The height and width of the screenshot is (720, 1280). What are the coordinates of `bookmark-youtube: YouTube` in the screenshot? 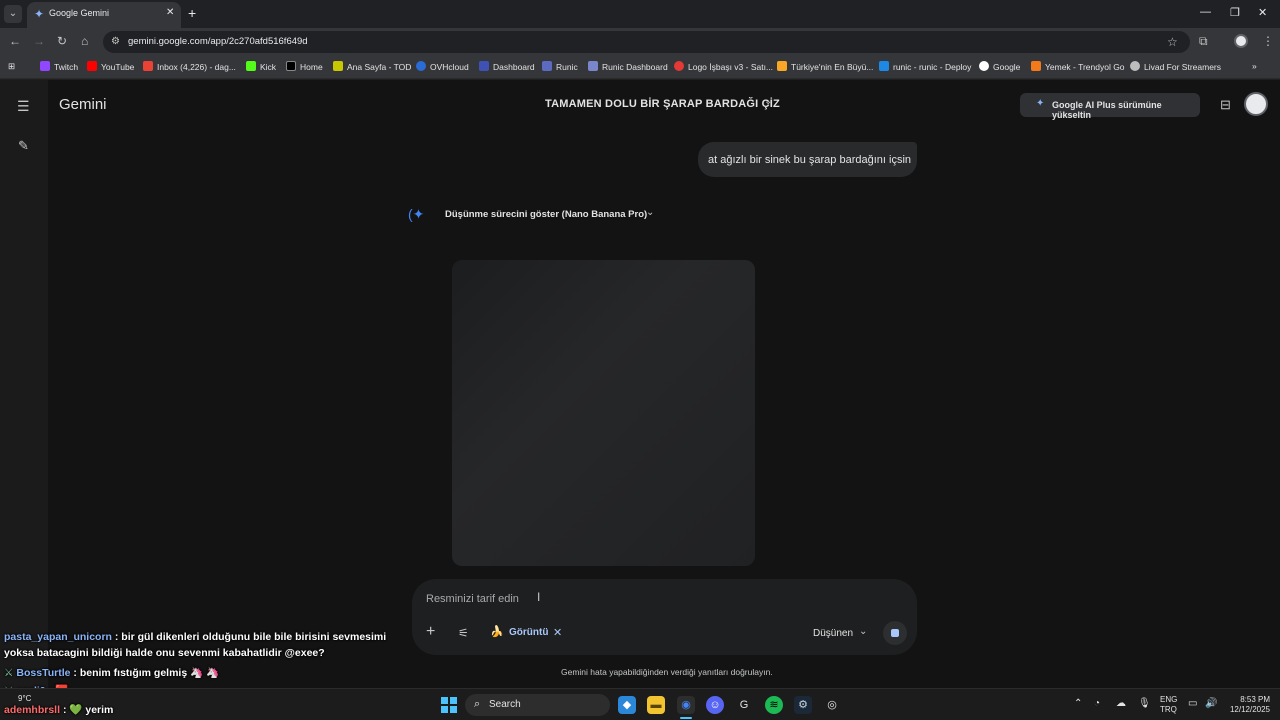 It's located at (110, 66).